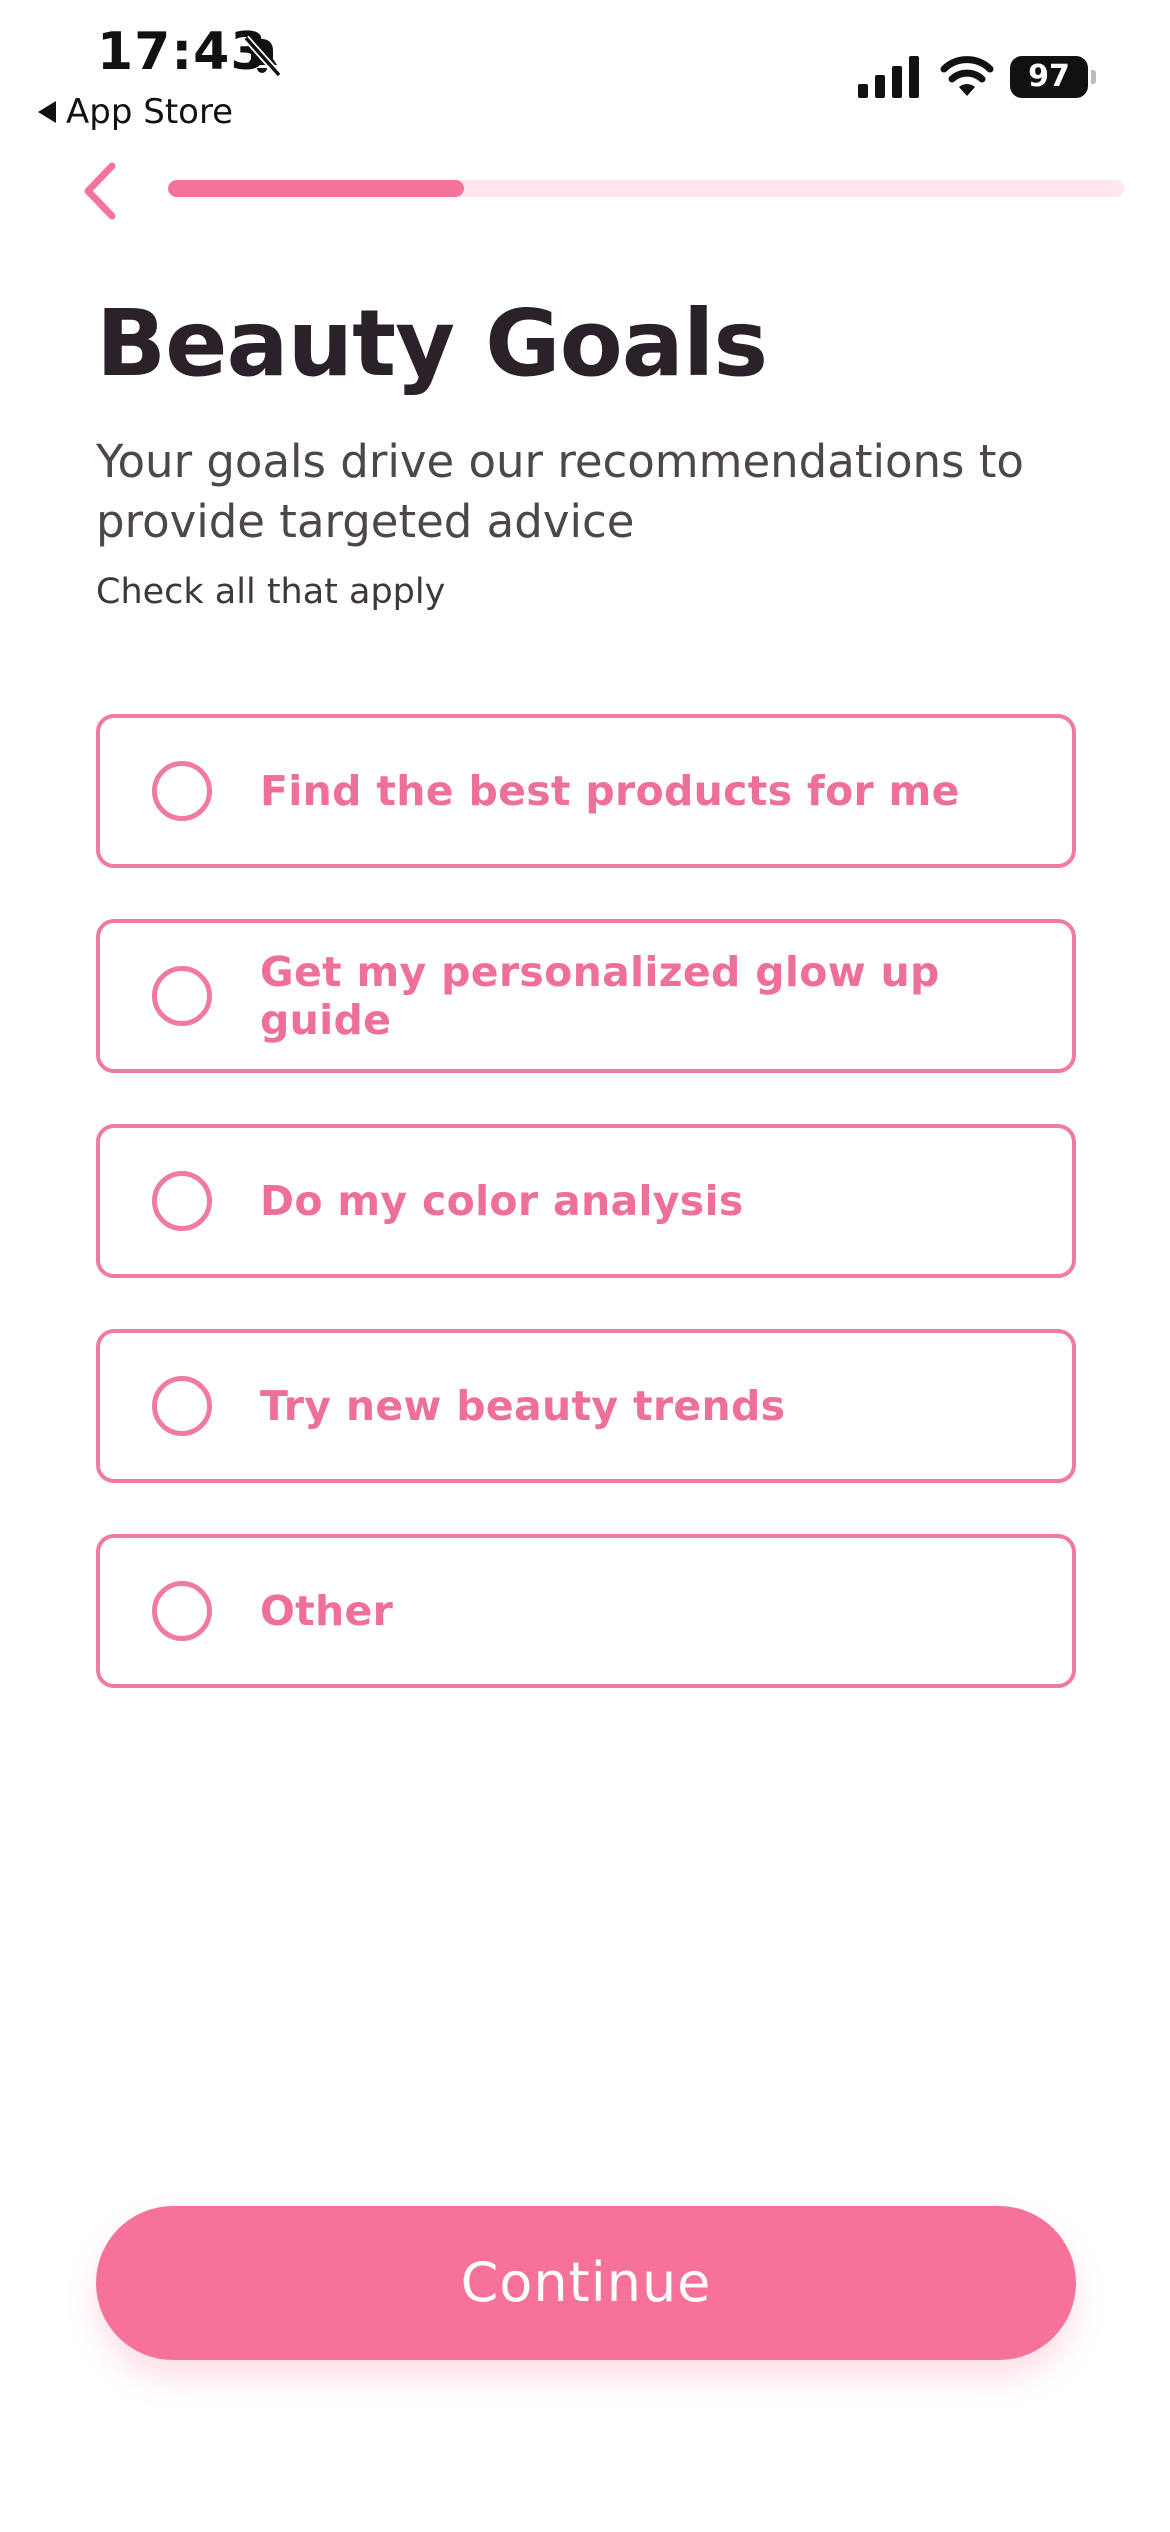 The width and height of the screenshot is (1170, 2532). I want to click on goal-option: Try new beauty trends, so click(586, 1406).